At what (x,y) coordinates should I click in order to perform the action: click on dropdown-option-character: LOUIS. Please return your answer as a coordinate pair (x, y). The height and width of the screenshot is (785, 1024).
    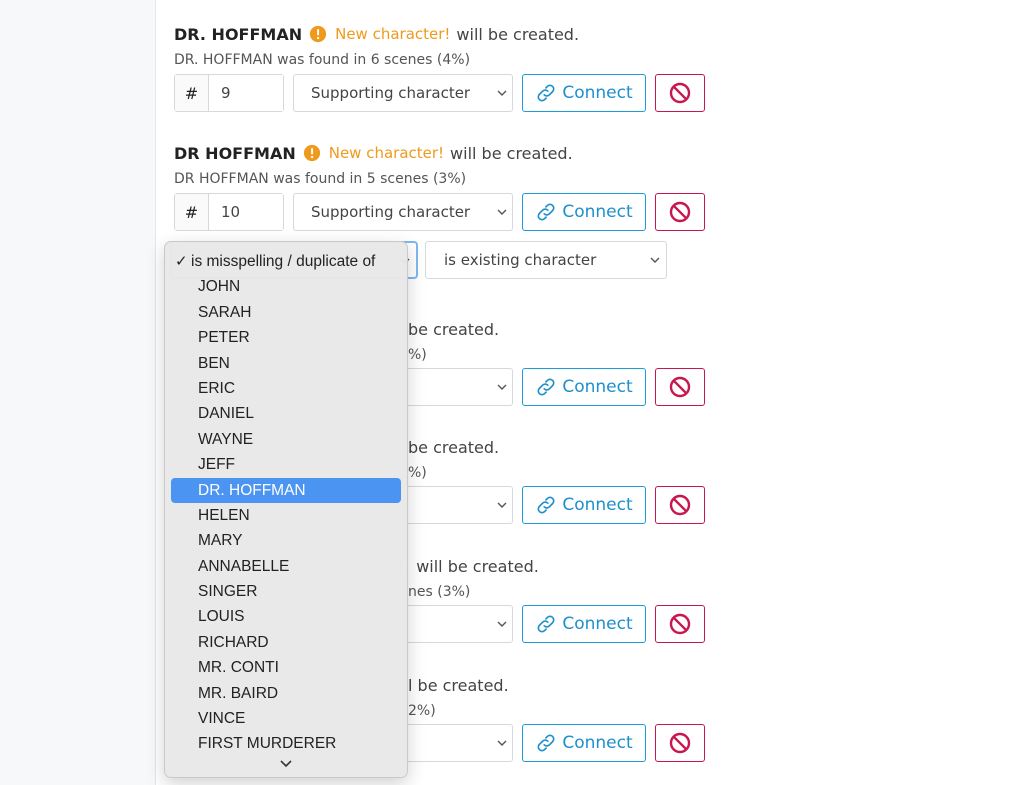
    Looking at the image, I should click on (286, 616).